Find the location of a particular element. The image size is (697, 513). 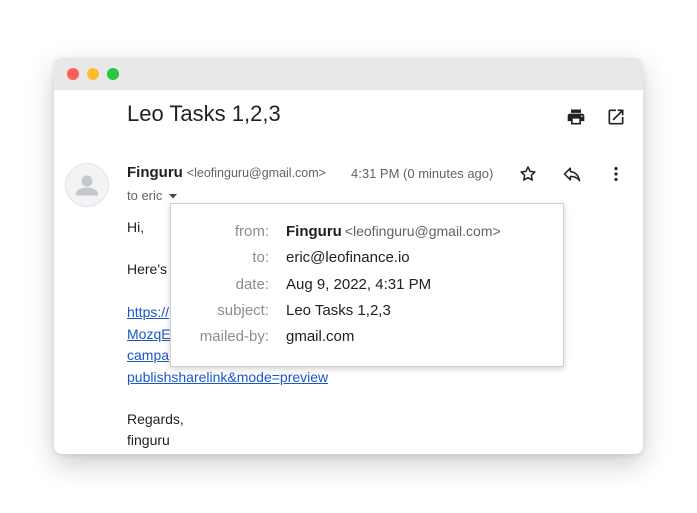

sender-line: Finguru <leofinguru@gmail.com> is located at coordinates (226, 172).